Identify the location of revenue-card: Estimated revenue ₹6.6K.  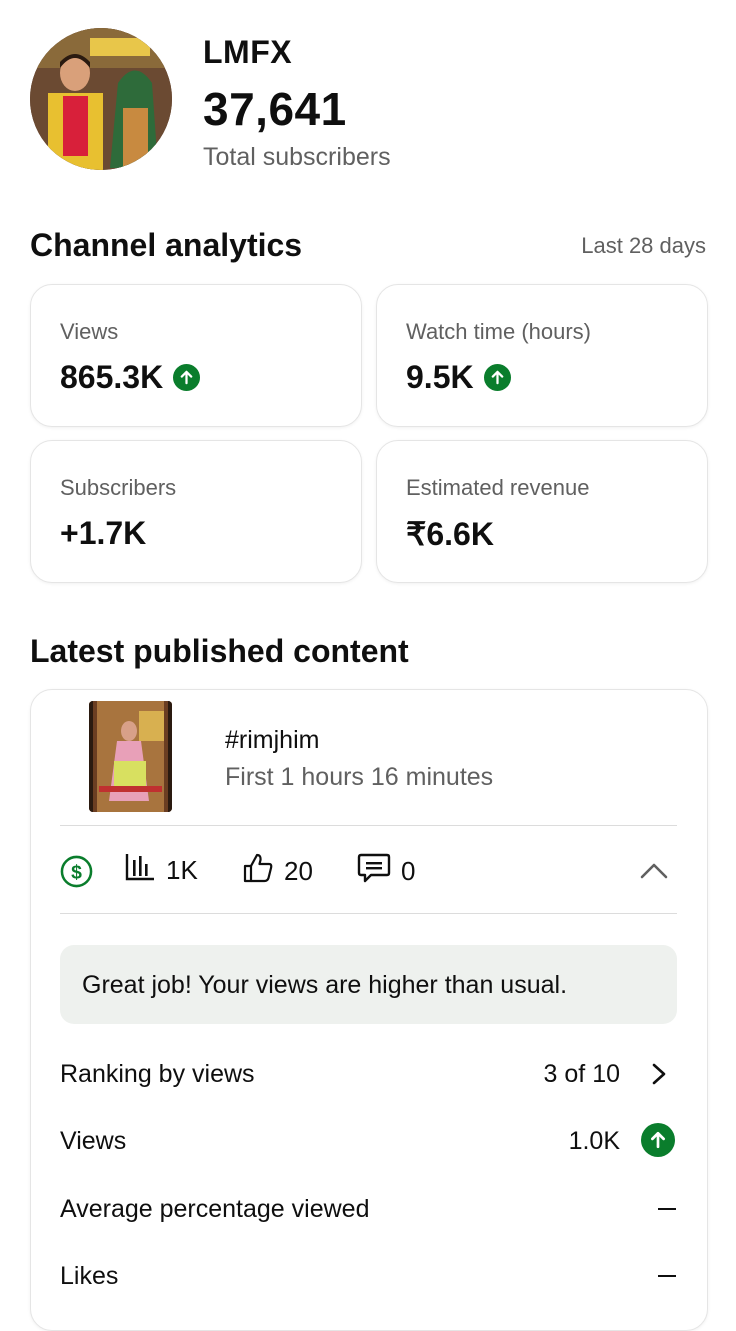
(542, 511).